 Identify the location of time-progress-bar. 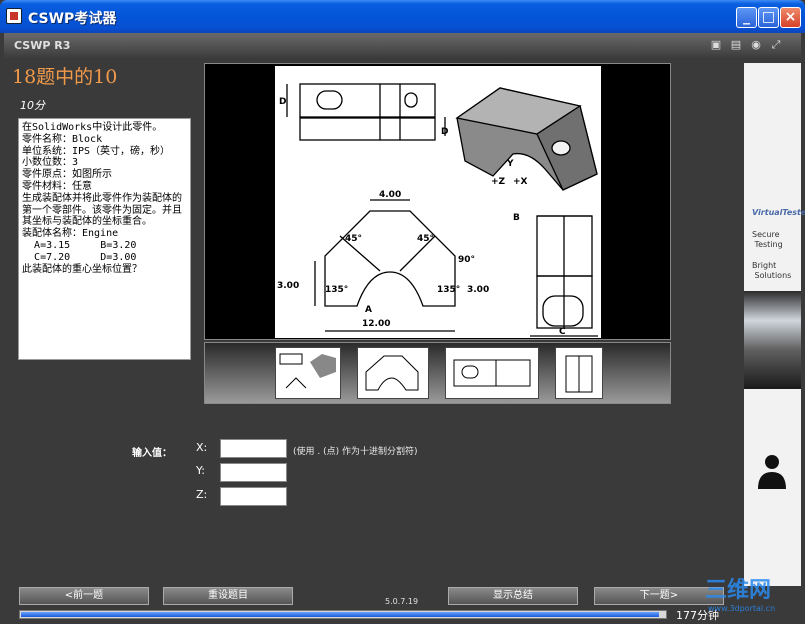
(343, 614).